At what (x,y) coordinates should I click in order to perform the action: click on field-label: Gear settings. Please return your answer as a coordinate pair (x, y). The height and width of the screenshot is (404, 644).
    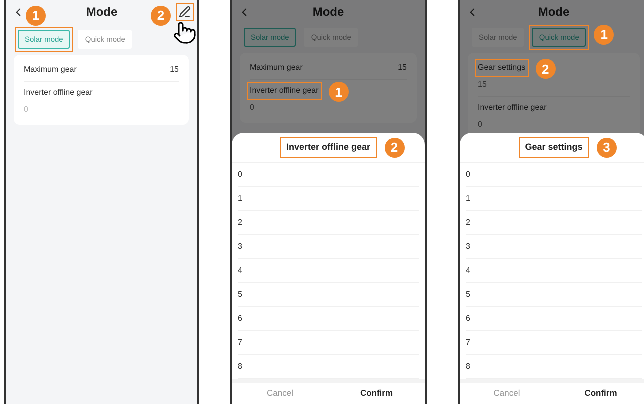
    Looking at the image, I should click on (502, 68).